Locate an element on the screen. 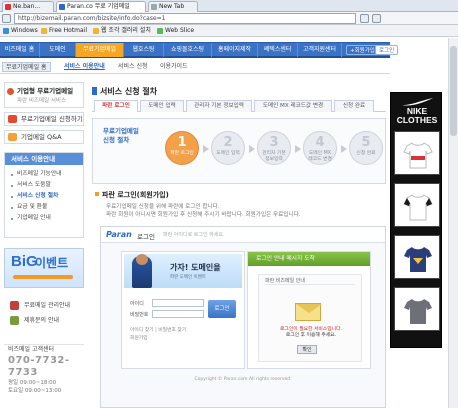 The width and height of the screenshot is (458, 408). tab-label: New Tab is located at coordinates (172, 6).